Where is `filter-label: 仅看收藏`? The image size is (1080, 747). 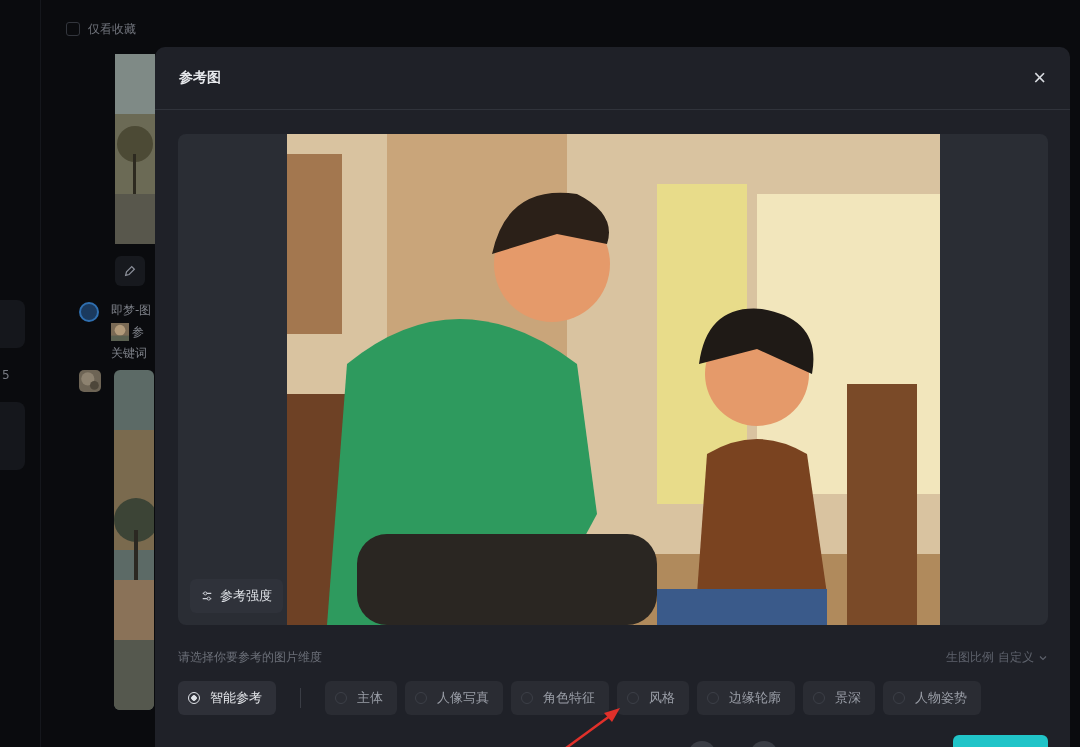 filter-label: 仅看收藏 is located at coordinates (112, 29).